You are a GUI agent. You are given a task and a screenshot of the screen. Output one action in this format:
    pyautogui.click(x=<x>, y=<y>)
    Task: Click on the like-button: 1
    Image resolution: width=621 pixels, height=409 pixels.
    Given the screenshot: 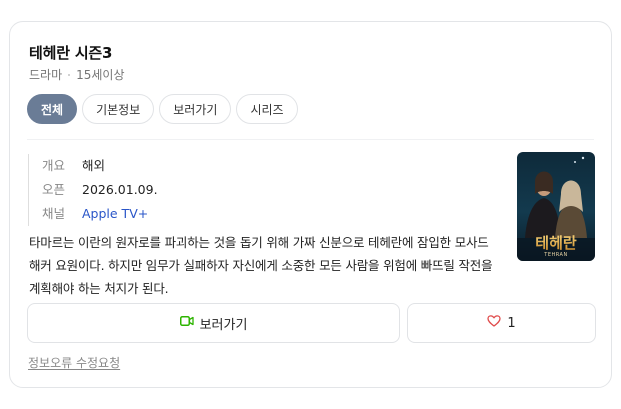 What is the action you would take?
    pyautogui.click(x=501, y=323)
    